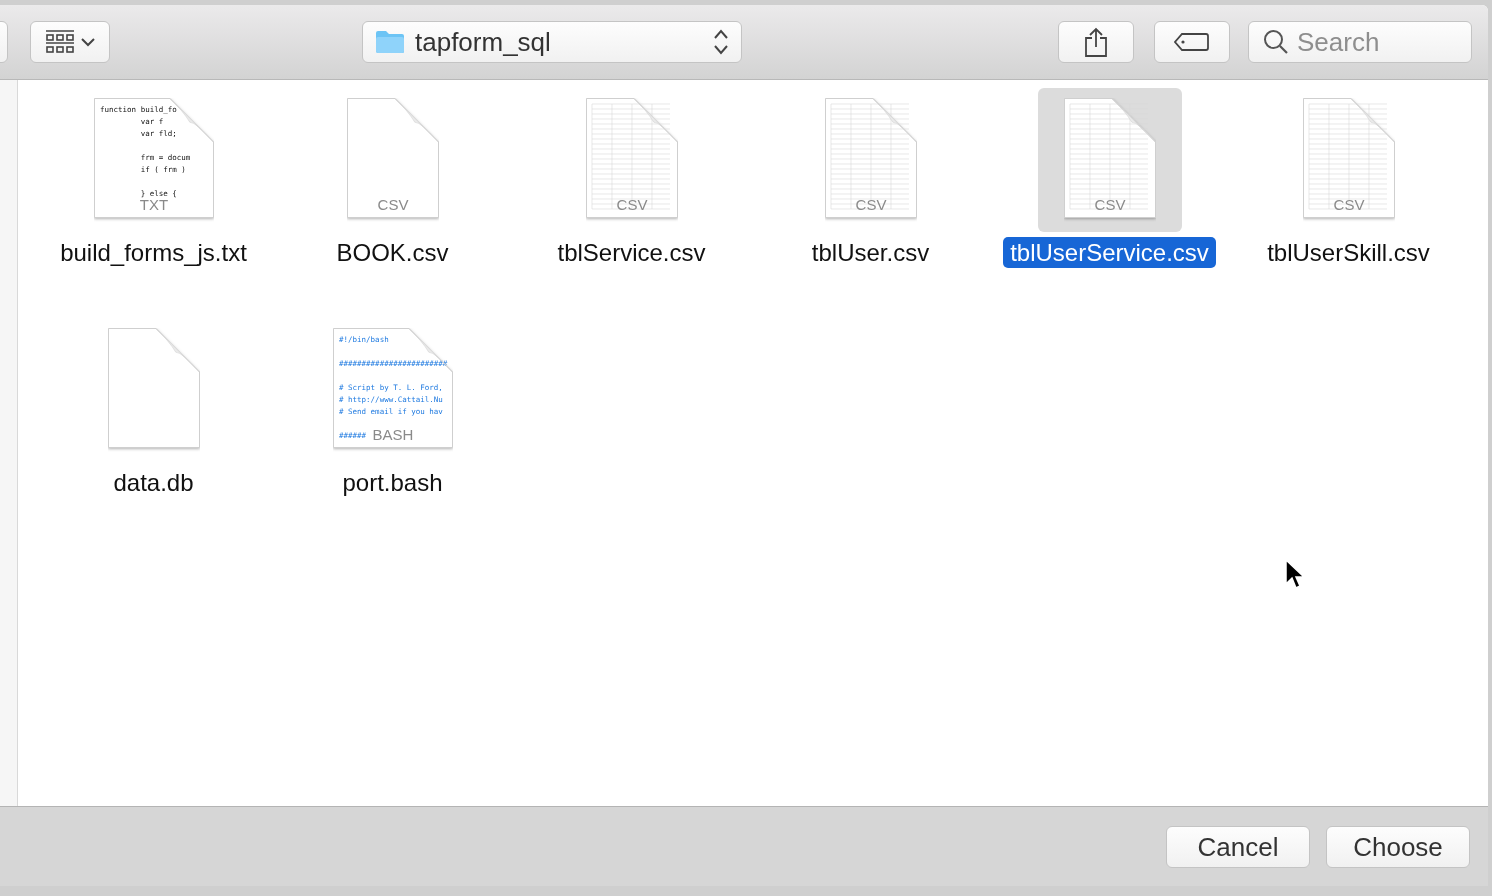 The width and height of the screenshot is (1492, 896). I want to click on folder-path-popup: tapform_sql, so click(552, 42).